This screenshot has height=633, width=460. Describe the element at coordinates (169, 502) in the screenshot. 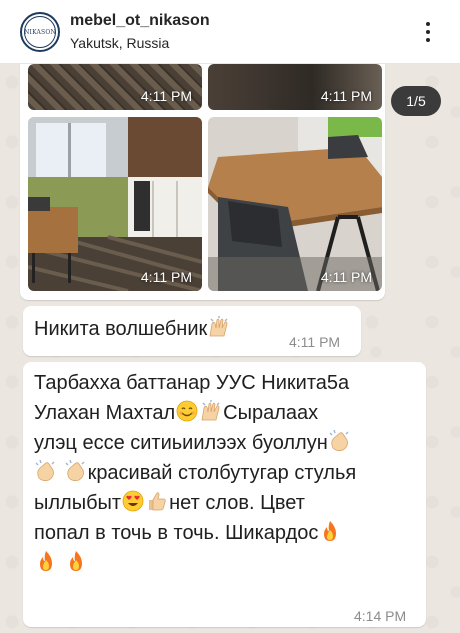

I see `message-line: ыллыбыт нет слов. Цвет` at that location.